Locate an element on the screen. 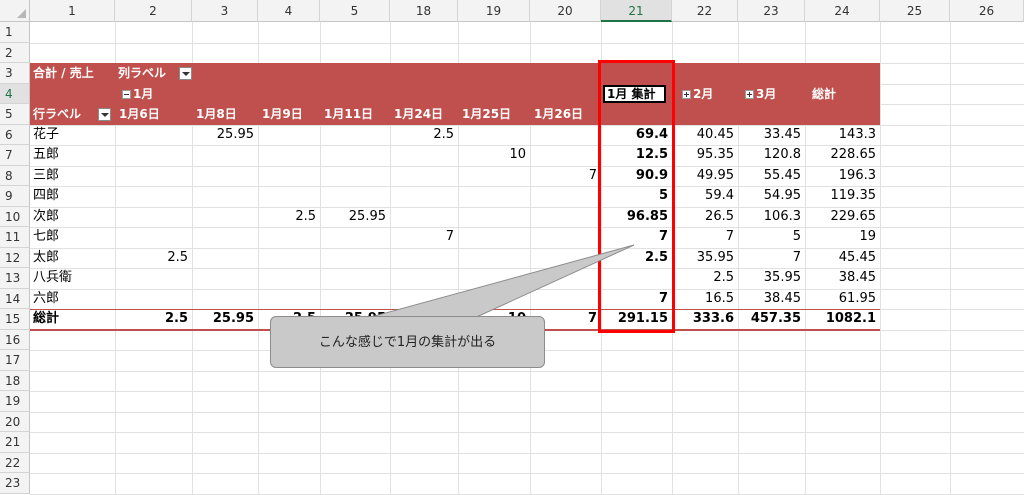 This screenshot has width=1024, height=495. callout-tail is located at coordinates (497, 282).